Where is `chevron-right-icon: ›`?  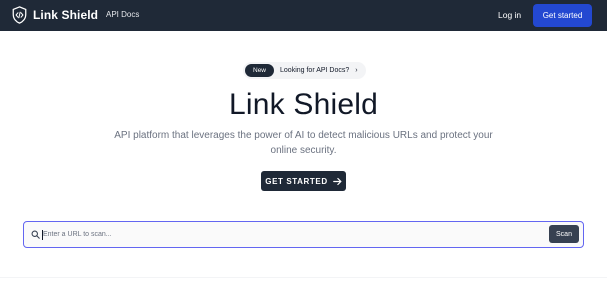
chevron-right-icon: › is located at coordinates (356, 70).